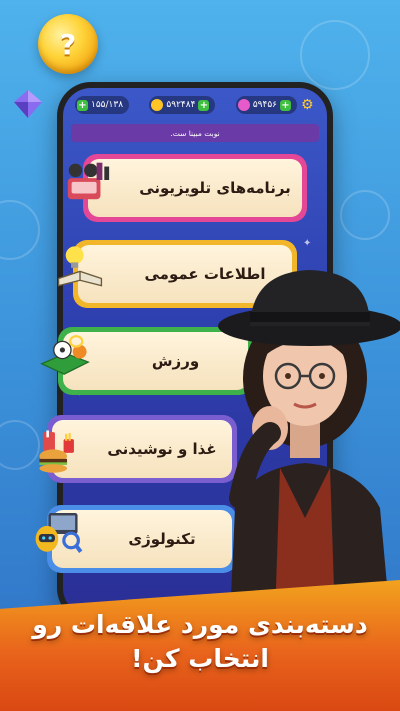 Image resolution: width=400 pixels, height=711 pixels. I want to click on add-gems-icon: +, so click(285, 105).